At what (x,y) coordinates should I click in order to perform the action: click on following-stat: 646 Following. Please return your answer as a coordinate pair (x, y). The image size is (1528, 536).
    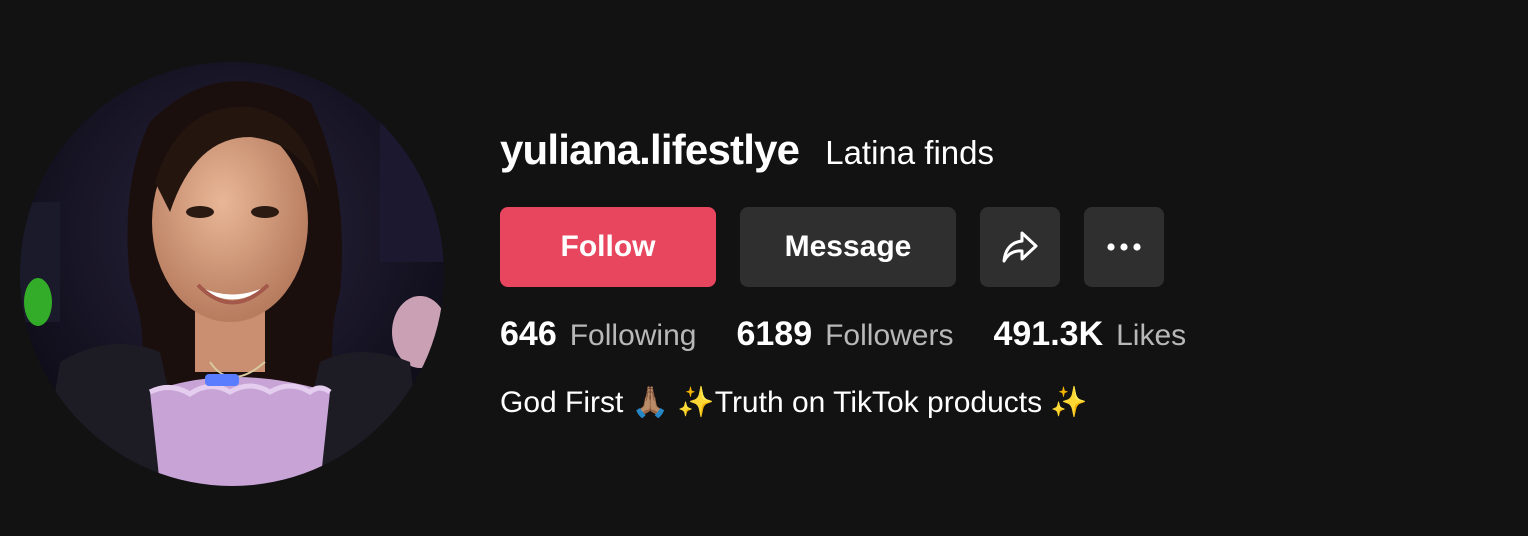
    Looking at the image, I should click on (598, 334).